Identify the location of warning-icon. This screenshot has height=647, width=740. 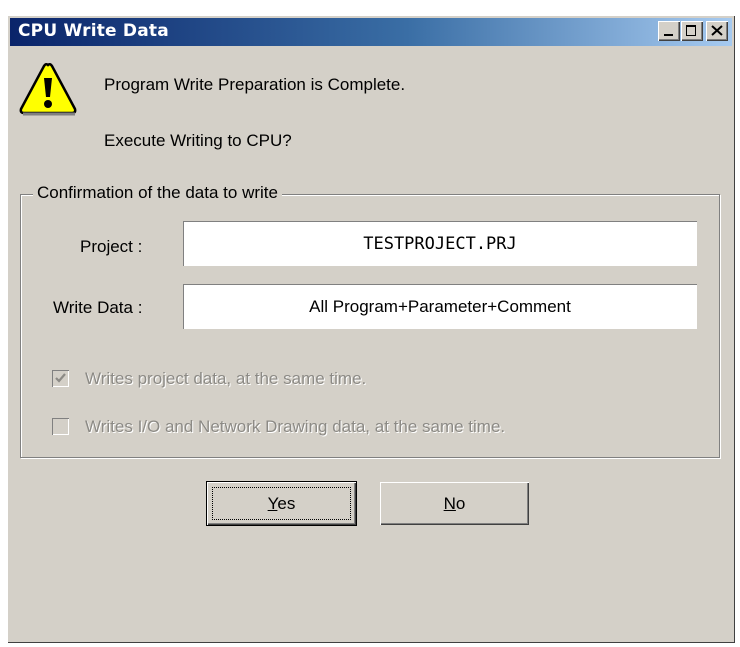
(48, 89).